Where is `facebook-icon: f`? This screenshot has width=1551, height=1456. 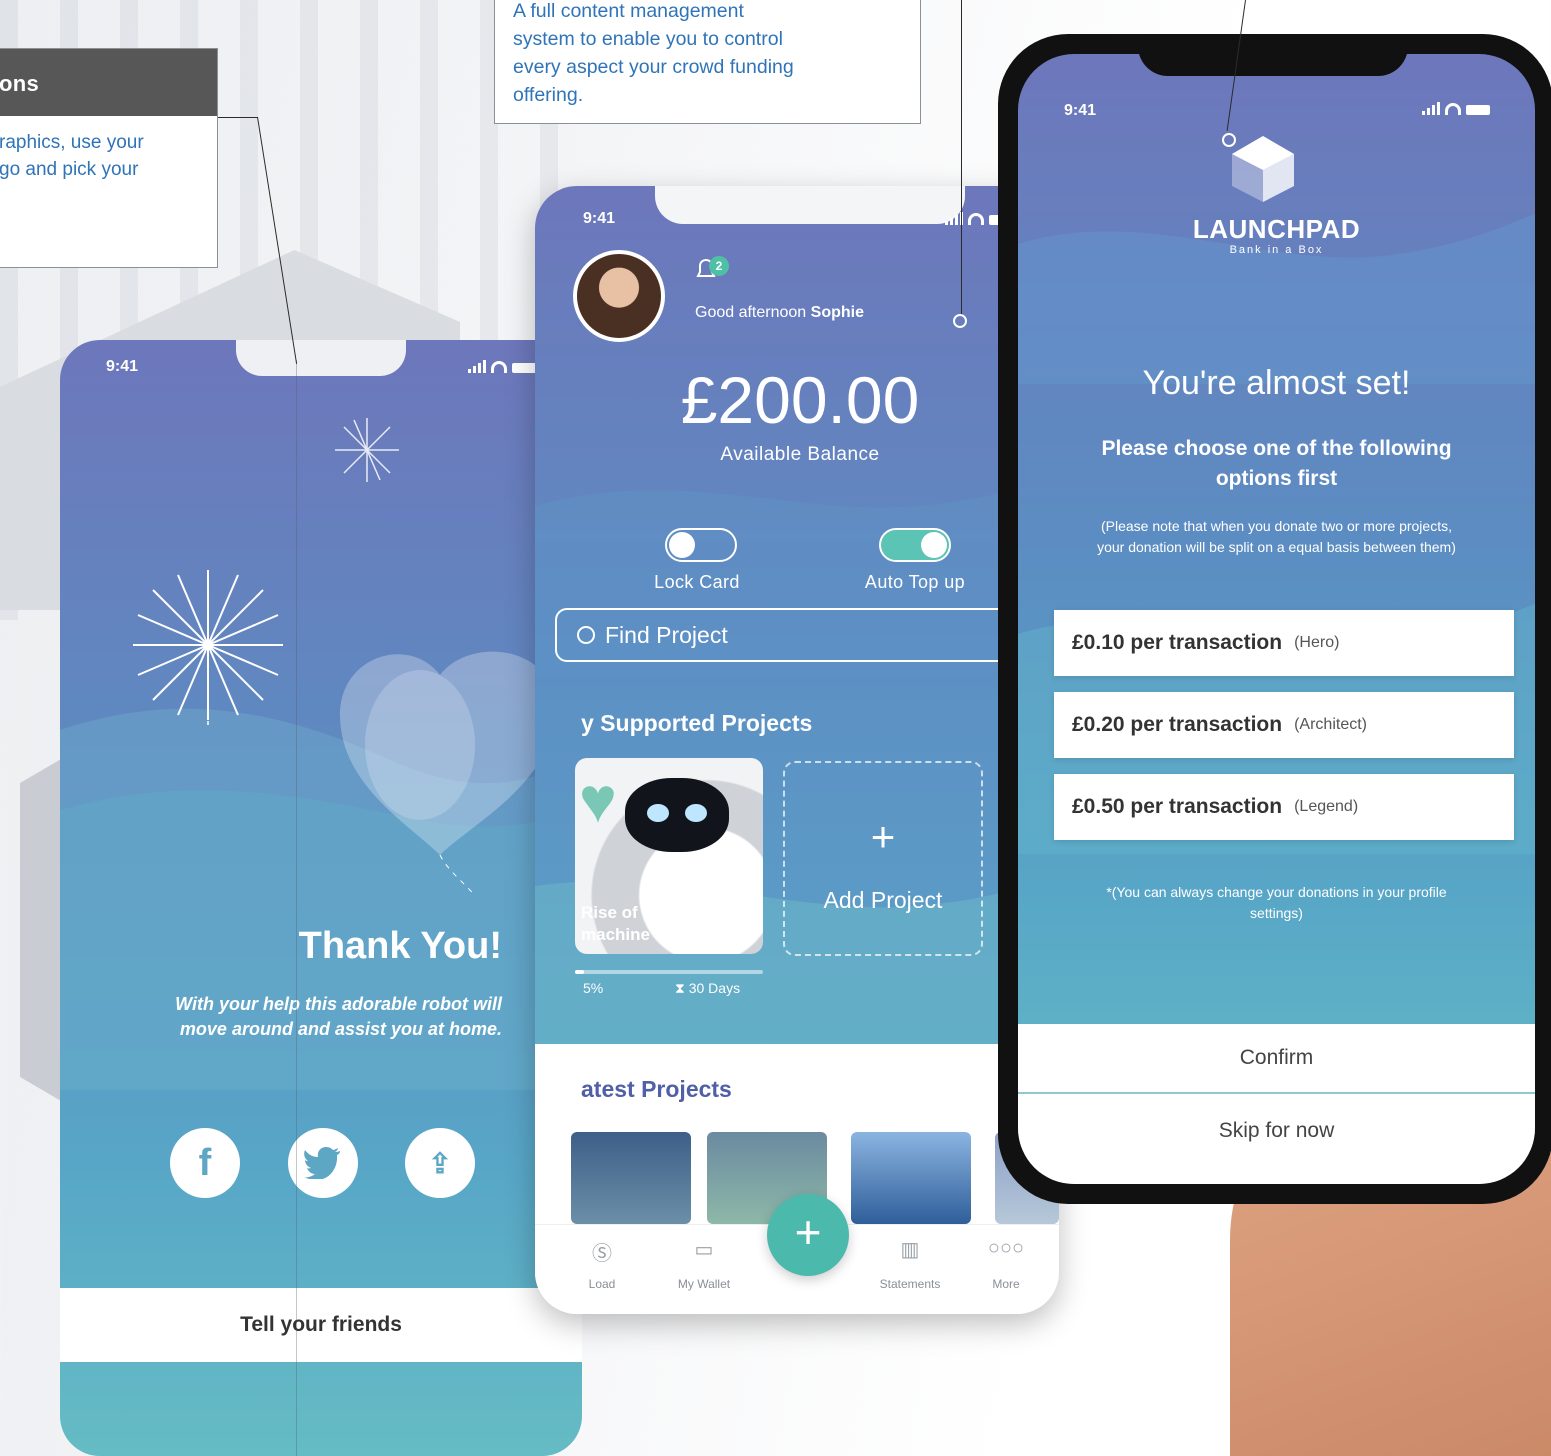
facebook-icon: f is located at coordinates (205, 1162).